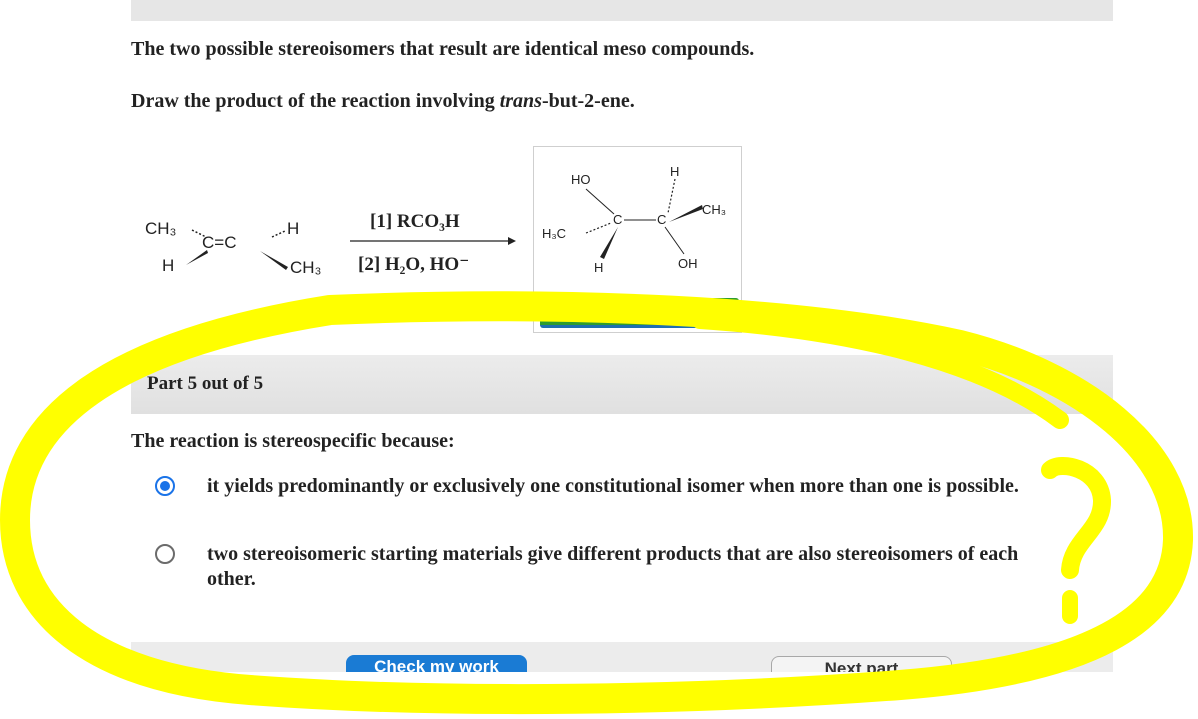 This screenshot has width=1198, height=719. I want to click on reagent-step1: [1] RCO₃H, so click(415, 221).